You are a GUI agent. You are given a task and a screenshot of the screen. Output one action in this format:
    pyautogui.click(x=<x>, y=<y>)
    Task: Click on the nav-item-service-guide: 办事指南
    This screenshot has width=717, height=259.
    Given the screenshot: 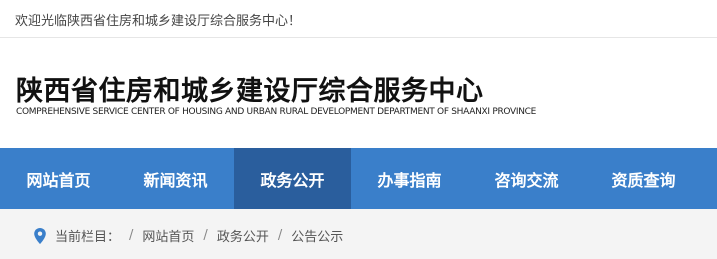 What is the action you would take?
    pyautogui.click(x=409, y=178)
    